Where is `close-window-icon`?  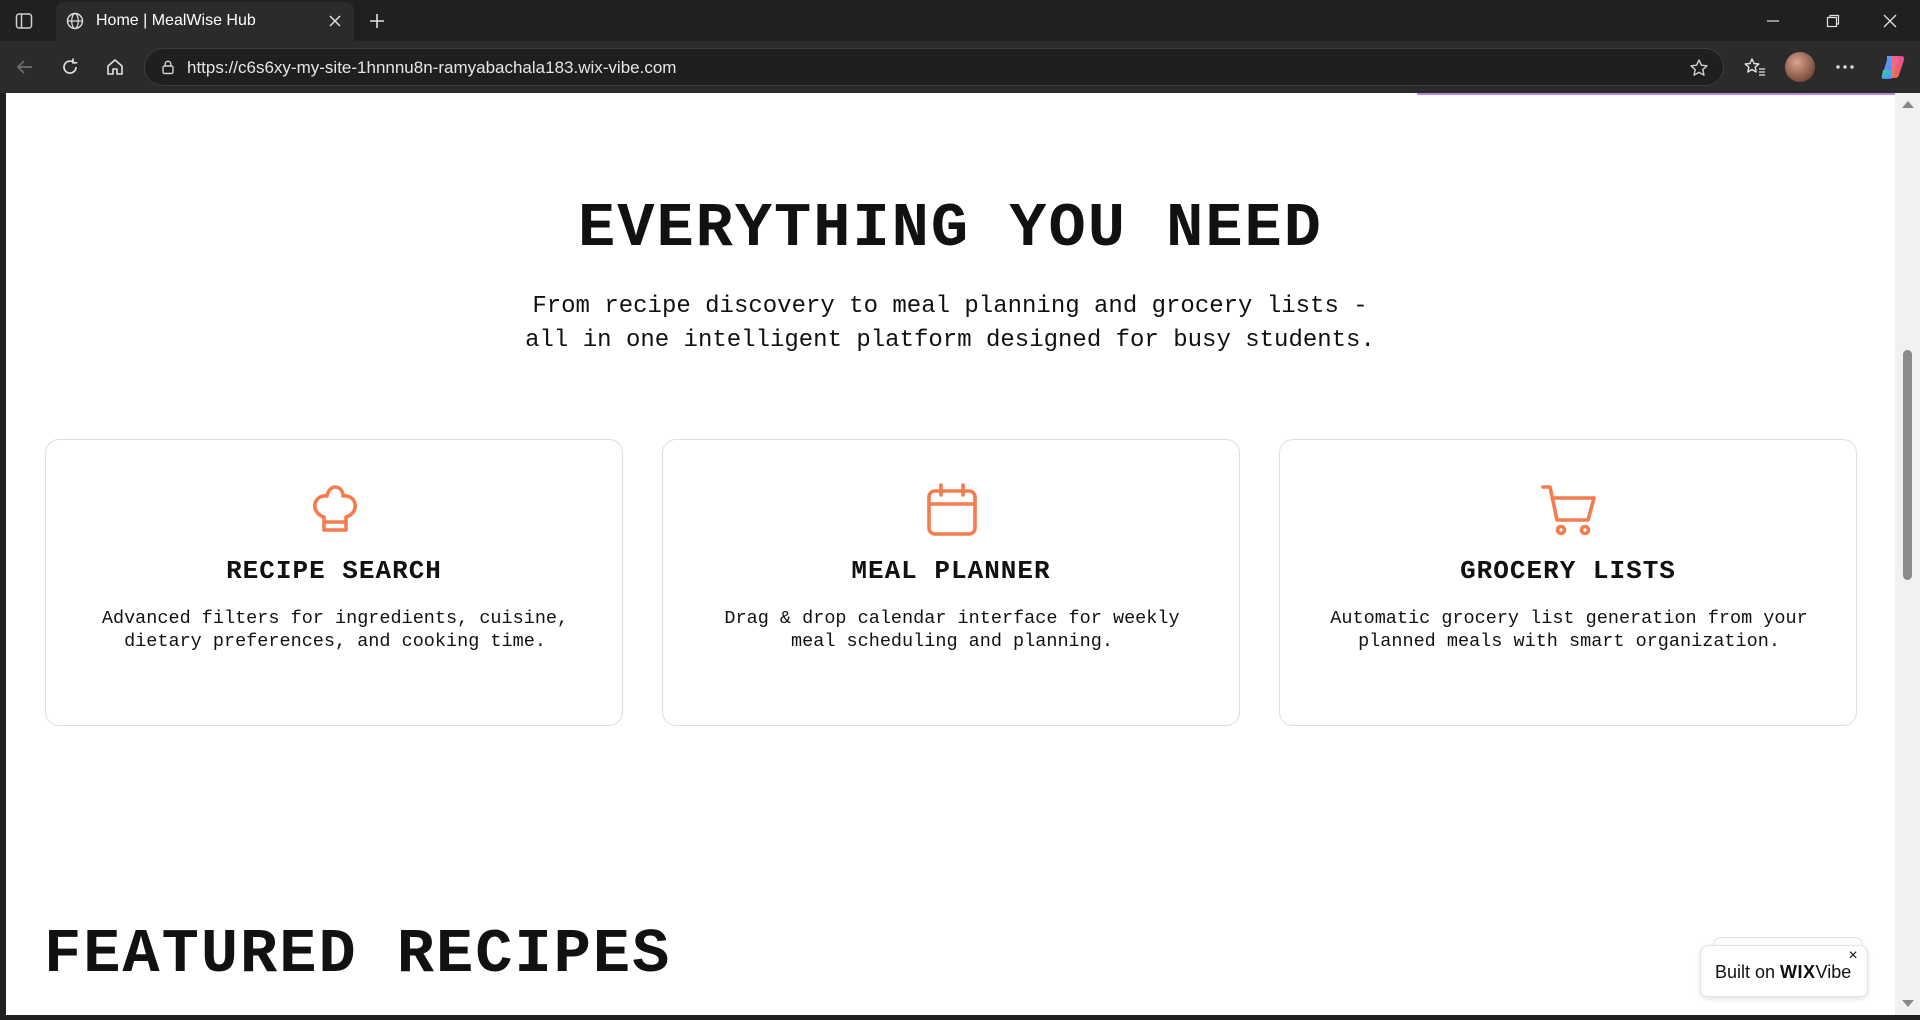 close-window-icon is located at coordinates (1890, 21).